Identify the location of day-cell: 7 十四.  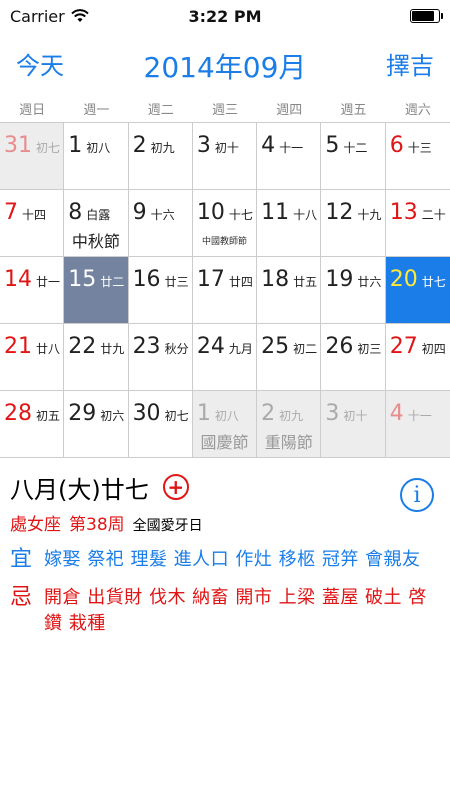
(32, 223).